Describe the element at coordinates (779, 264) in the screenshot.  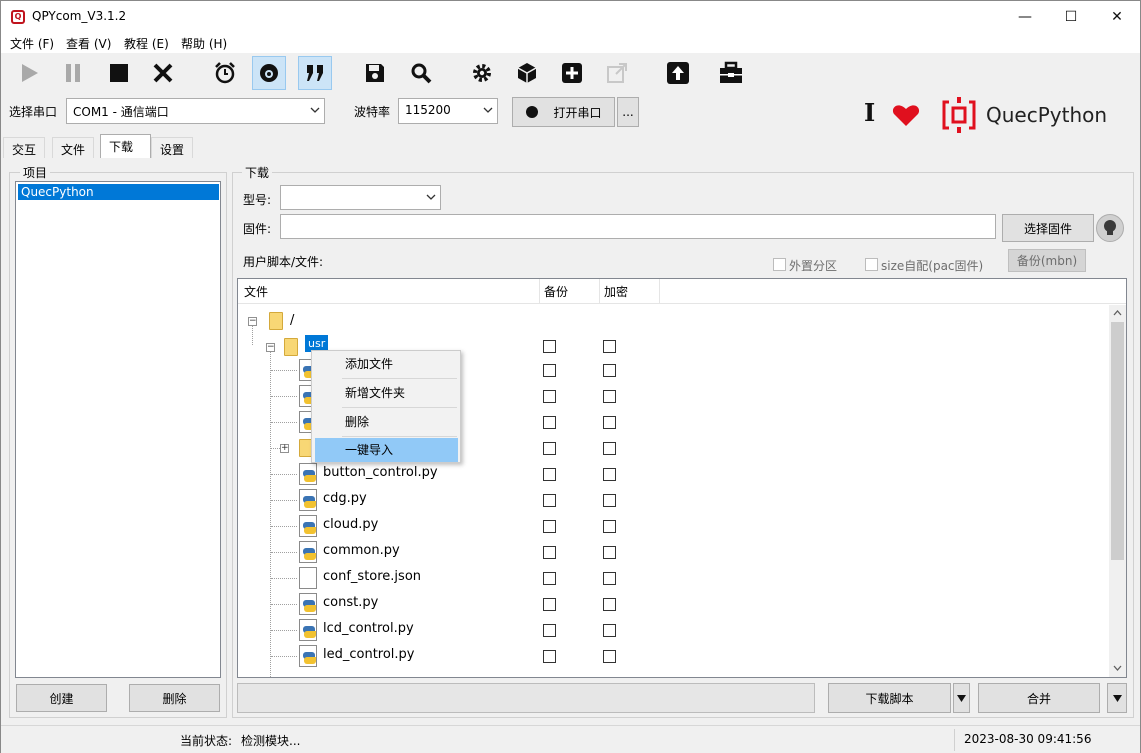
I see `external-partition-checkbox` at that location.